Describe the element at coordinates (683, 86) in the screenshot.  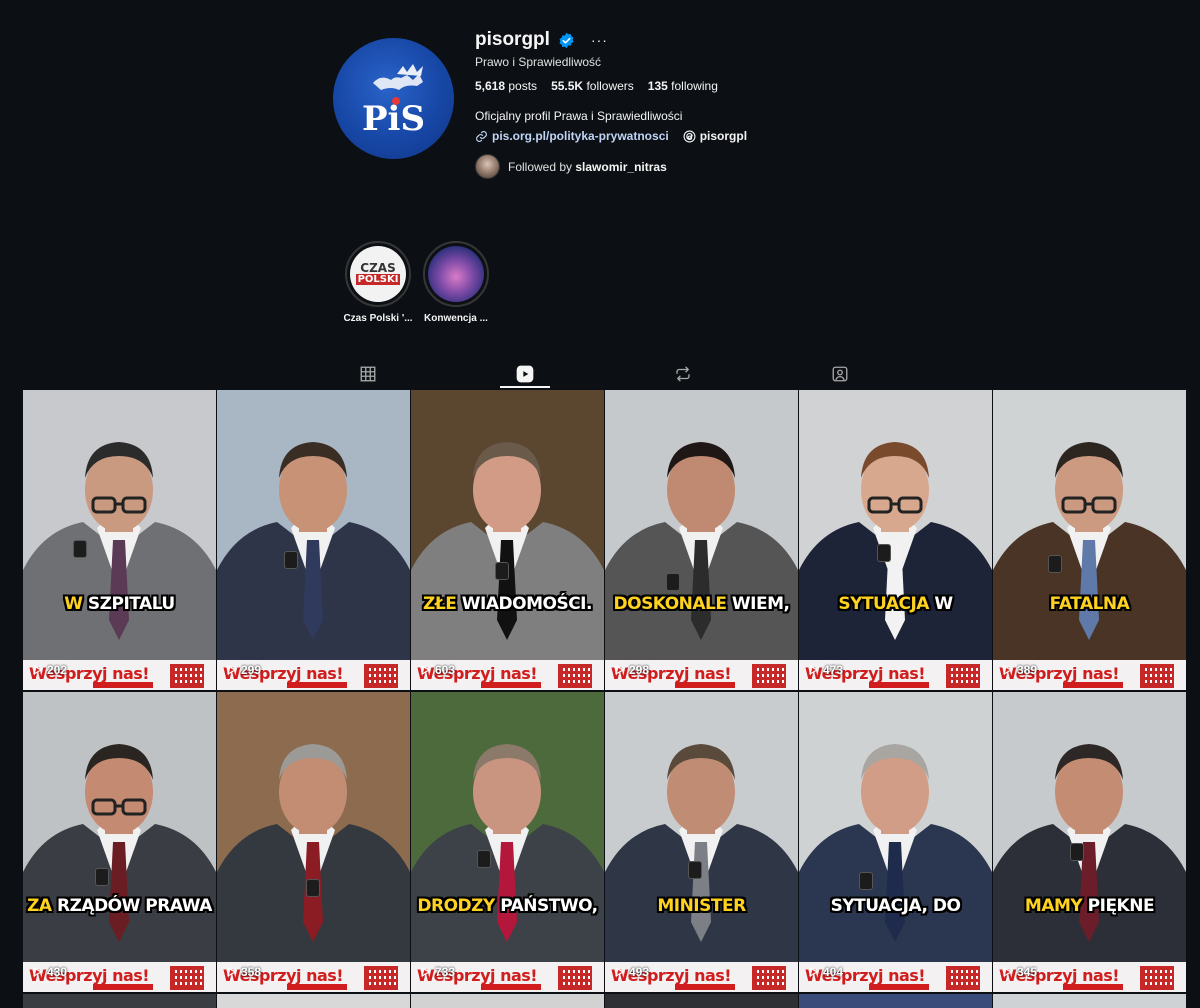
I see `following-stat: 135 following` at that location.